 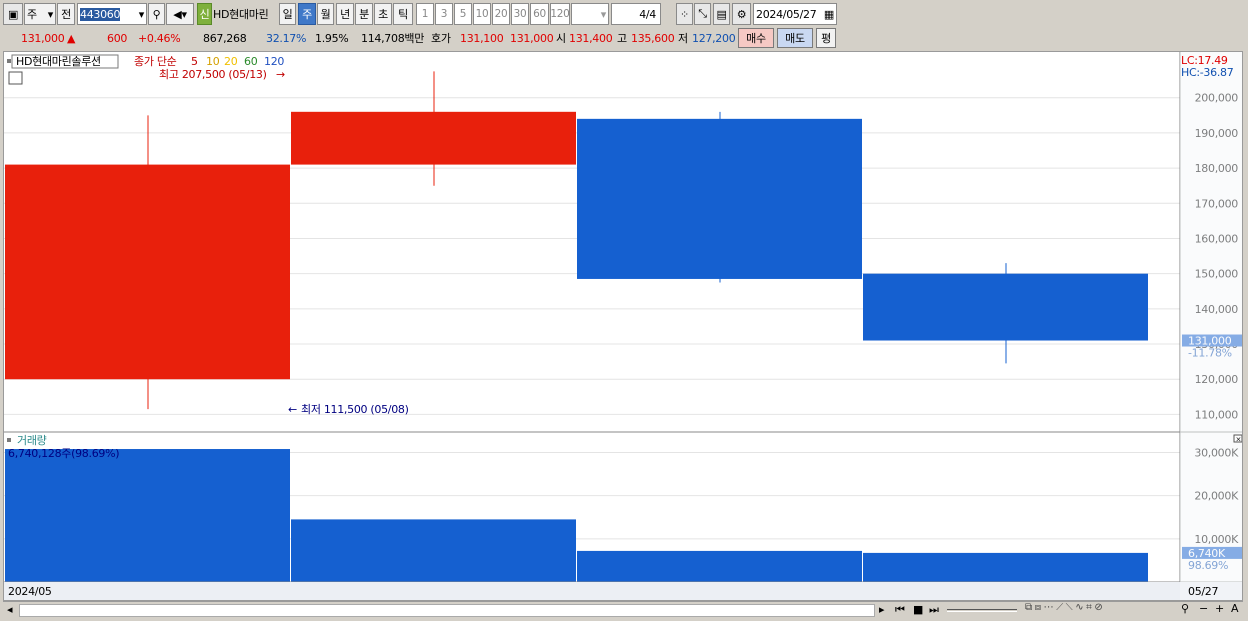 I want to click on stock-name: HD현대마린, so click(x=241, y=14).